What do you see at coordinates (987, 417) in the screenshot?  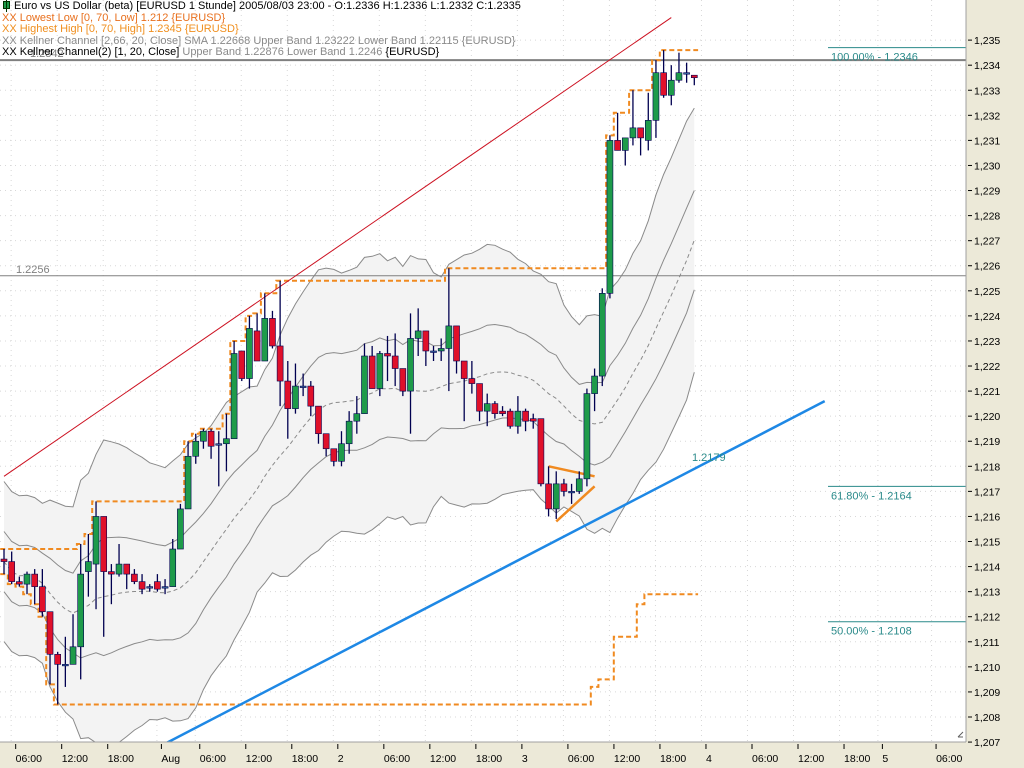 I see `price-tick-label: 1,220` at bounding box center [987, 417].